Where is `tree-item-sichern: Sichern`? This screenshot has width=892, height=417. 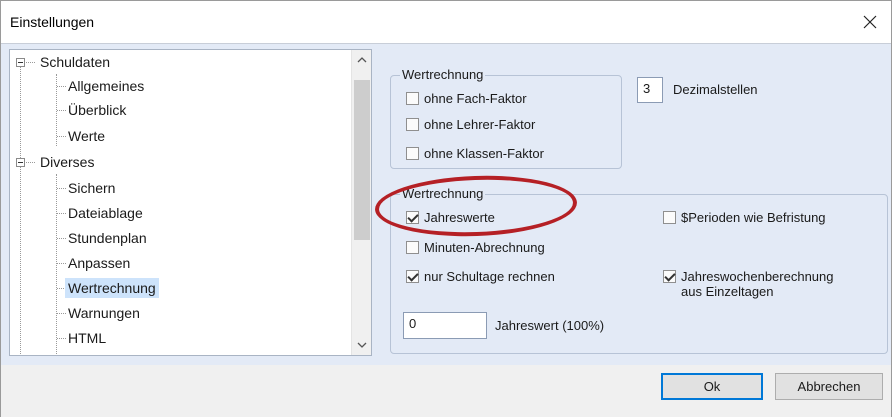
tree-item-sichern: Sichern is located at coordinates (91, 188).